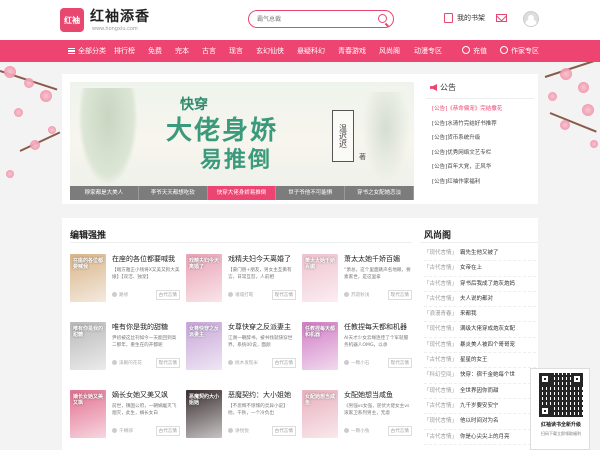 The width and height of the screenshot is (600, 450). Describe the element at coordinates (352, 51) in the screenshot. I see `nav-item-youth-games: 青春游戏` at that location.